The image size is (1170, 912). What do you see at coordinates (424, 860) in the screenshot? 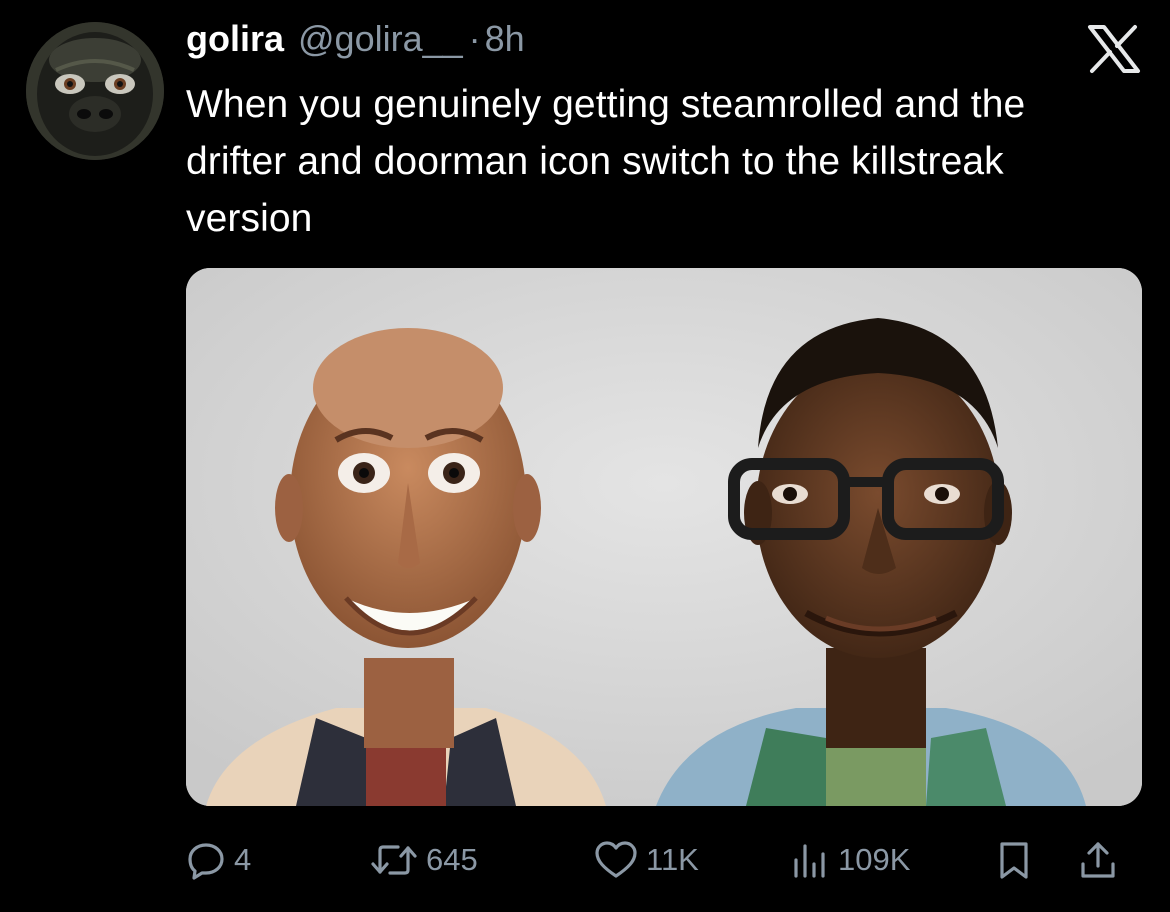
I see `retweet-button: 645` at bounding box center [424, 860].